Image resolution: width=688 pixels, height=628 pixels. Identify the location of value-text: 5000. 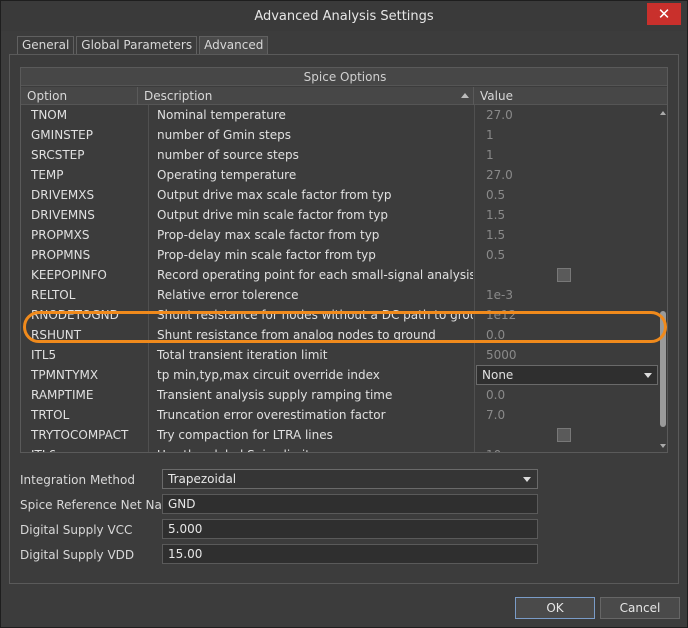
(501, 355).